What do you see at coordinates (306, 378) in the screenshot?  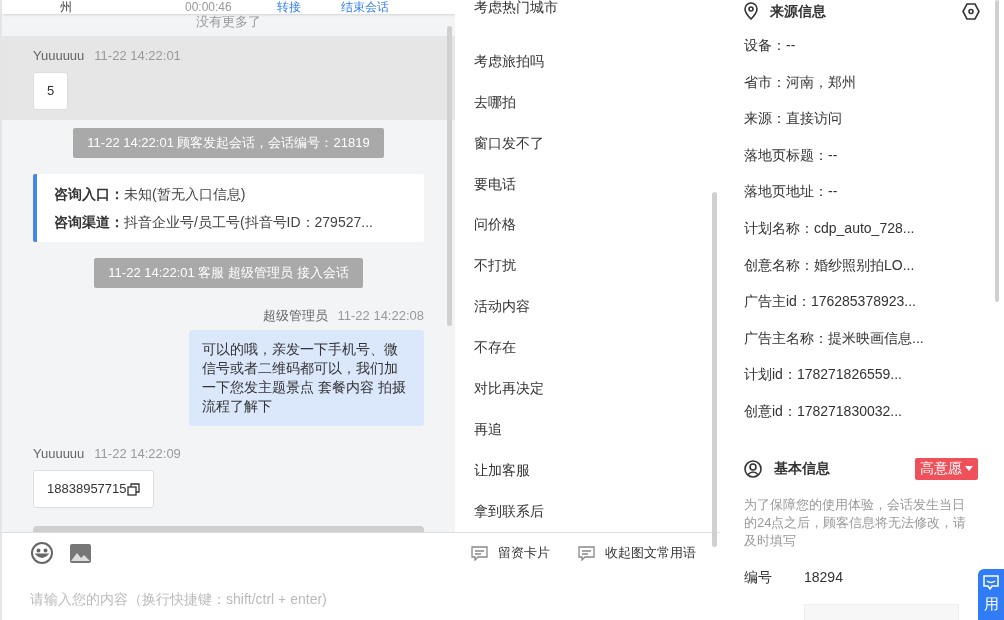 I see `message-bubble: 可以的哦，亲发一下手机号、微信号或者二维码都可以，我们加一下您发主题景点 套餐内容 拍摄流程了解下` at bounding box center [306, 378].